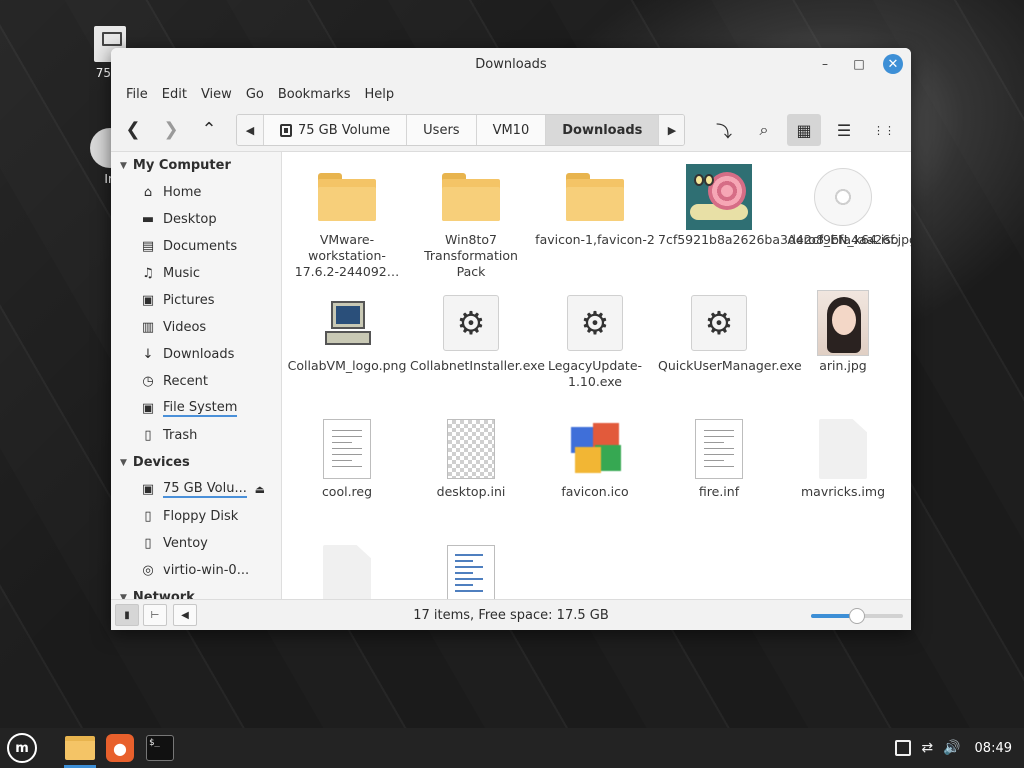 This screenshot has height=768, width=1024. I want to click on file-item: desktop.ini, so click(471, 457).